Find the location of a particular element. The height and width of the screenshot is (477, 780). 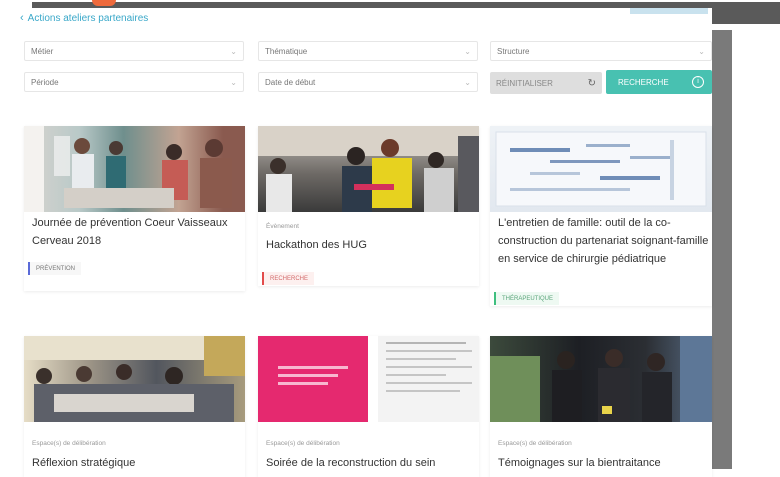

filter-periode: Période ⌄ is located at coordinates (134, 82).